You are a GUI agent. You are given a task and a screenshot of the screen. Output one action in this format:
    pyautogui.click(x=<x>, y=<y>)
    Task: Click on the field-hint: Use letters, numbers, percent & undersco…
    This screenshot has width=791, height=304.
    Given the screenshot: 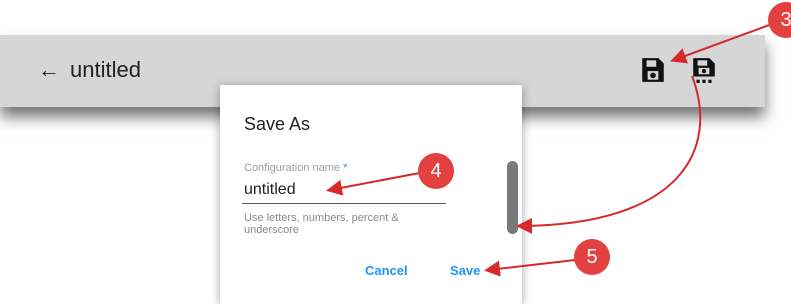 What is the action you would take?
    pyautogui.click(x=321, y=223)
    